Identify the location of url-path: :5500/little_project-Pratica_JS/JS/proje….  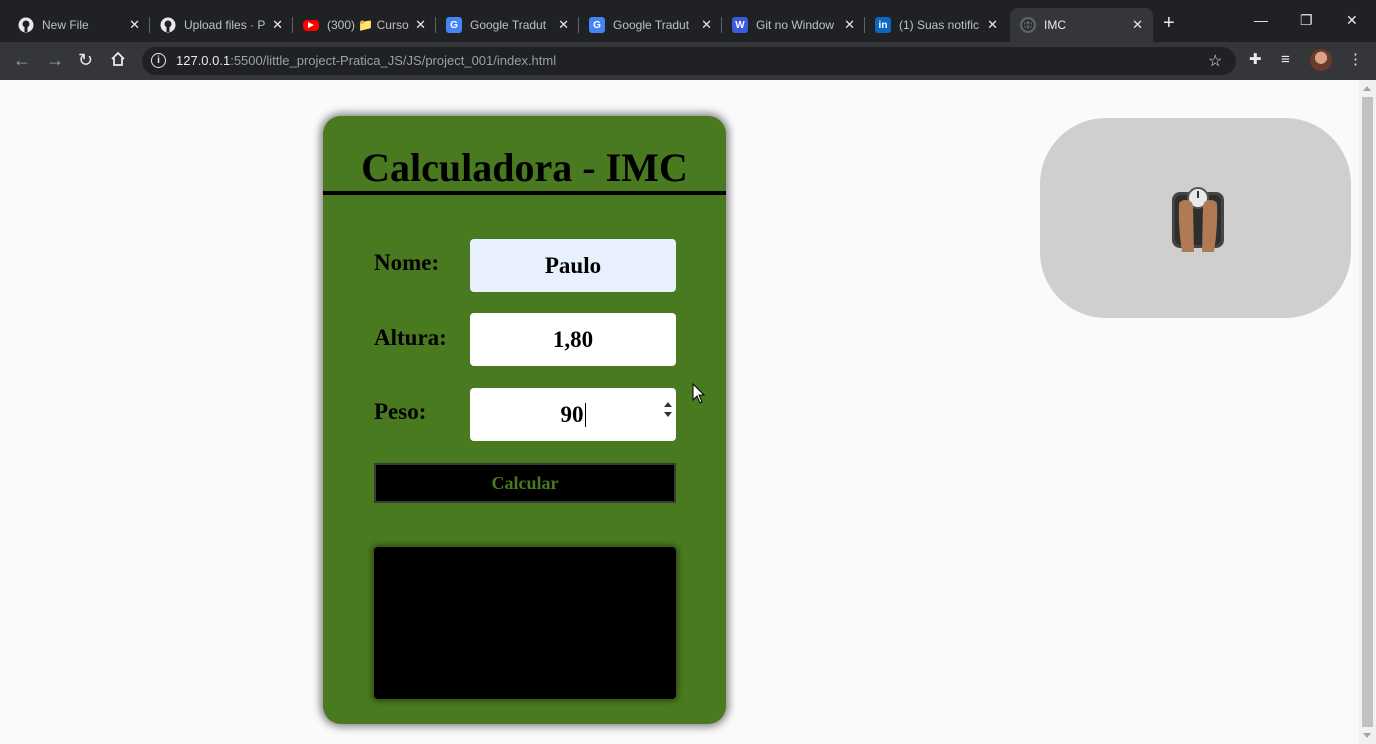
(393, 60).